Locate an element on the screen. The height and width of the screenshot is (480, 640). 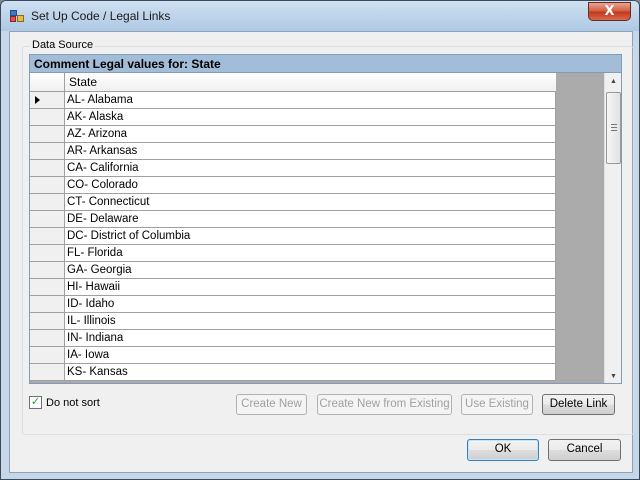
do-not-sort-option: ✓ Do not sort is located at coordinates (64, 402).